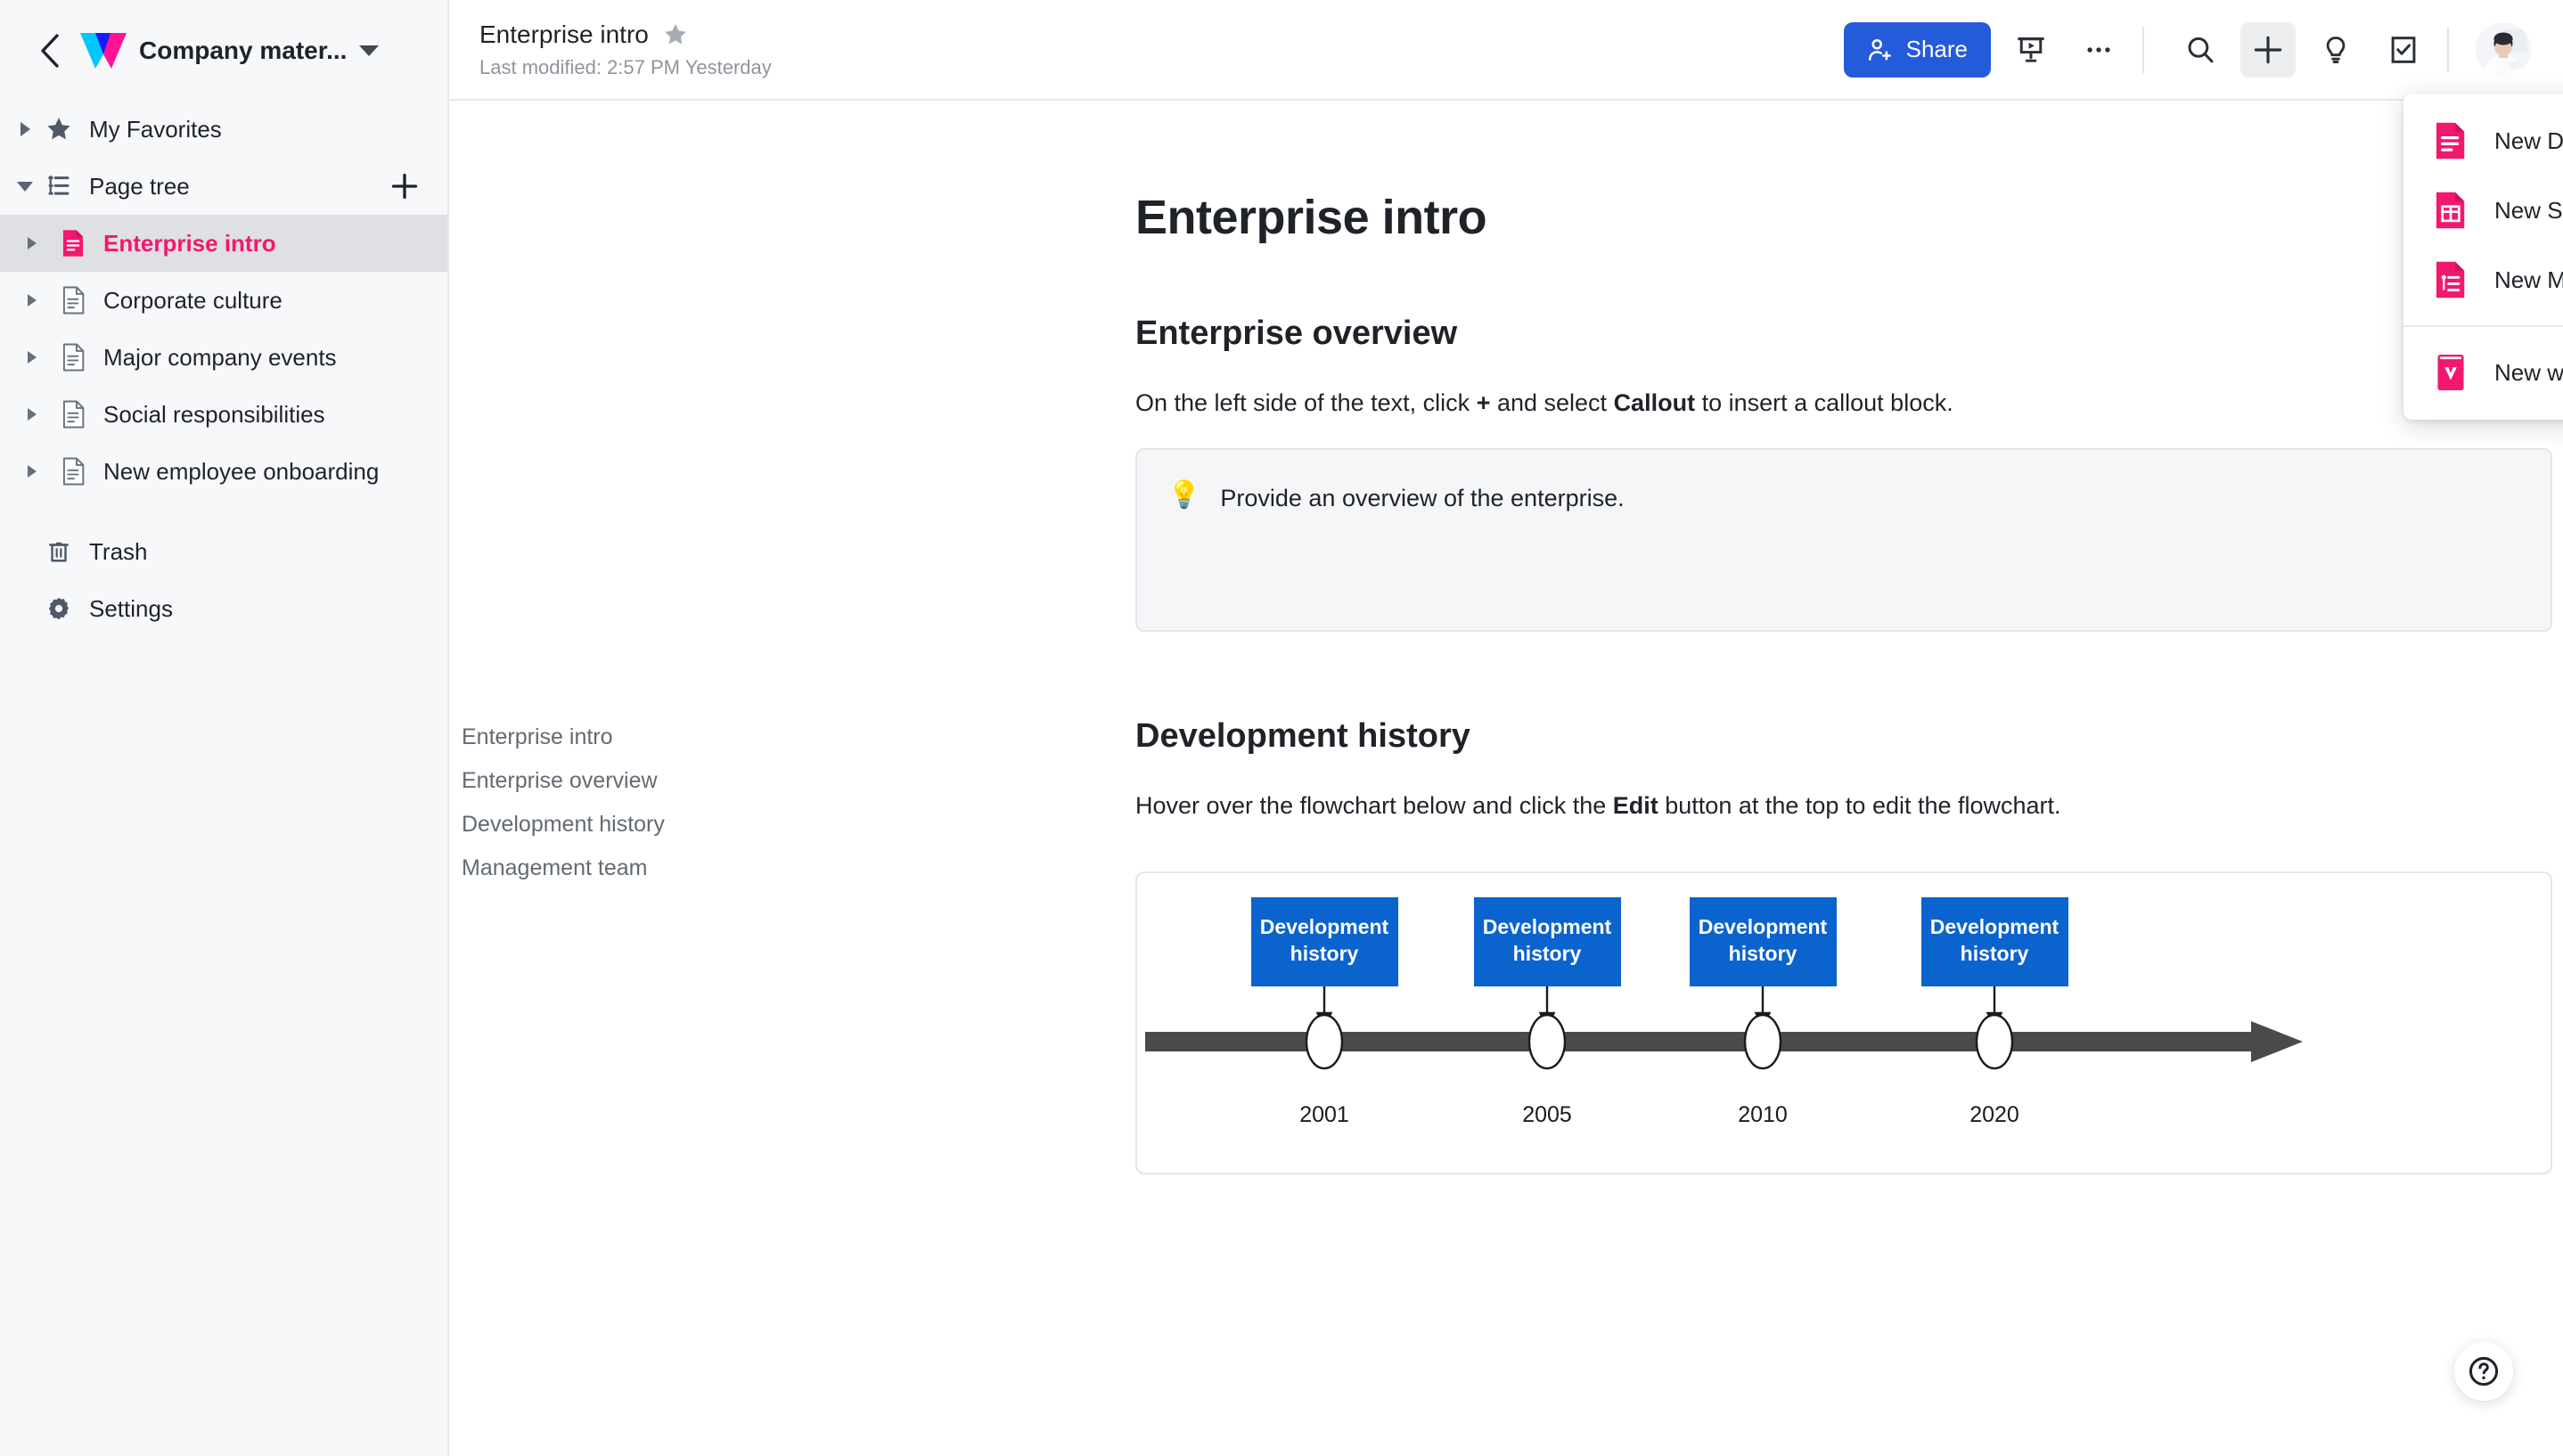  I want to click on help-button, so click(2483, 1371).